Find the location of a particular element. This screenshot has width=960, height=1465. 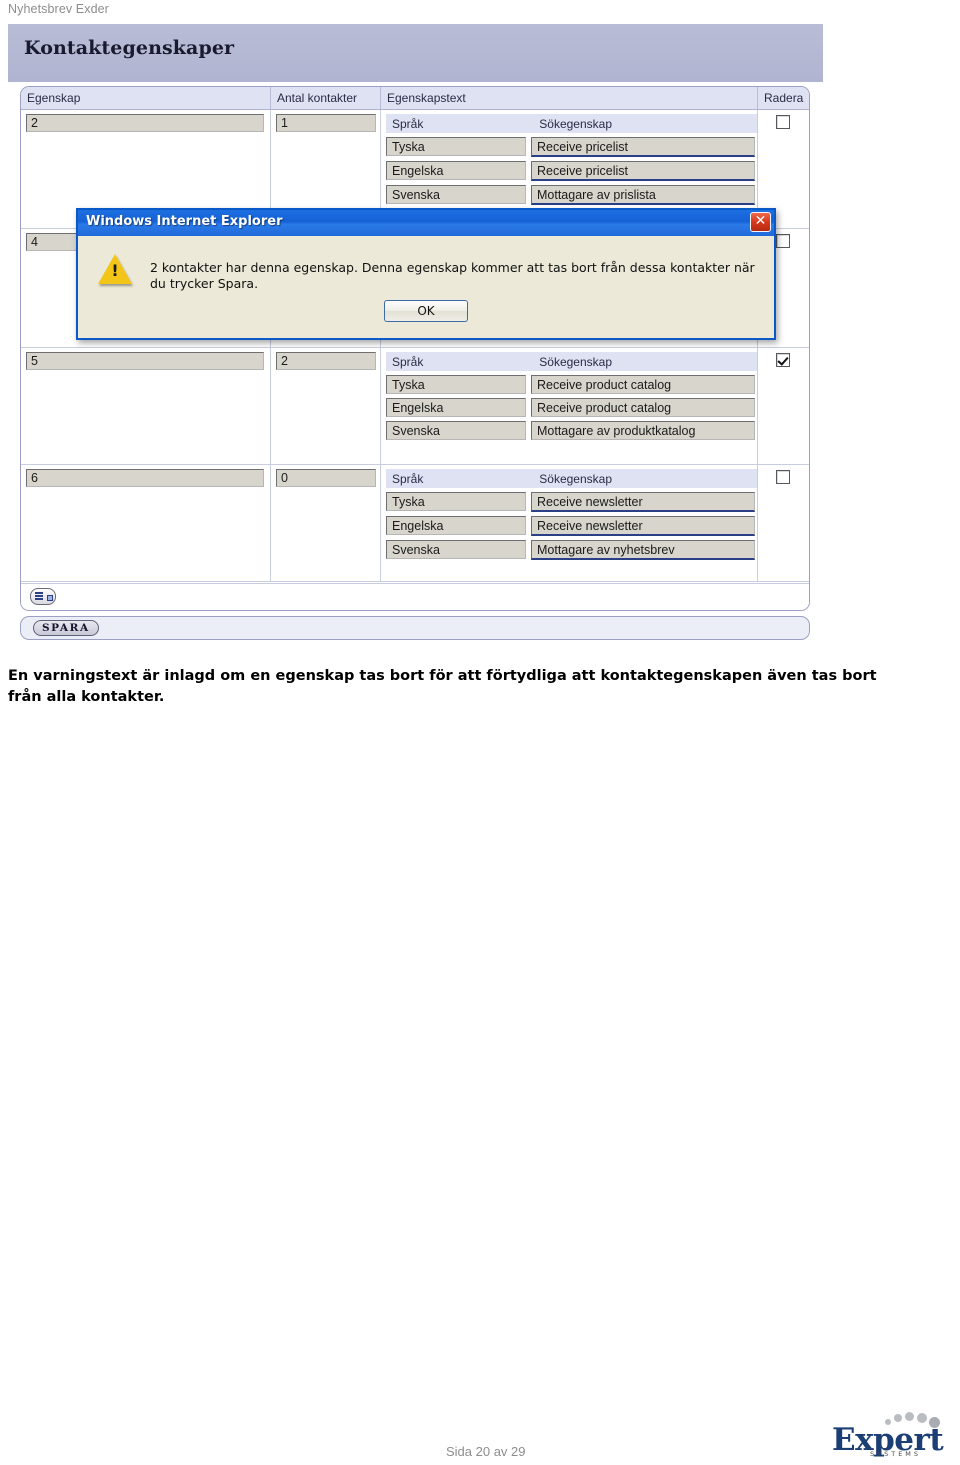

language-row: Tyska Receive newsletter is located at coordinates (571, 502).